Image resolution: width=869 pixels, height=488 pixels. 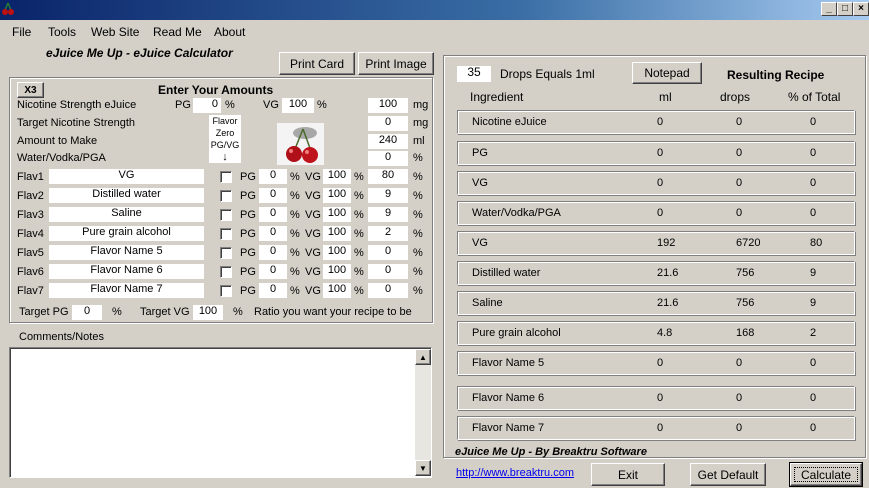 What do you see at coordinates (126, 176) in the screenshot?
I see `flavor-name-input: VG` at bounding box center [126, 176].